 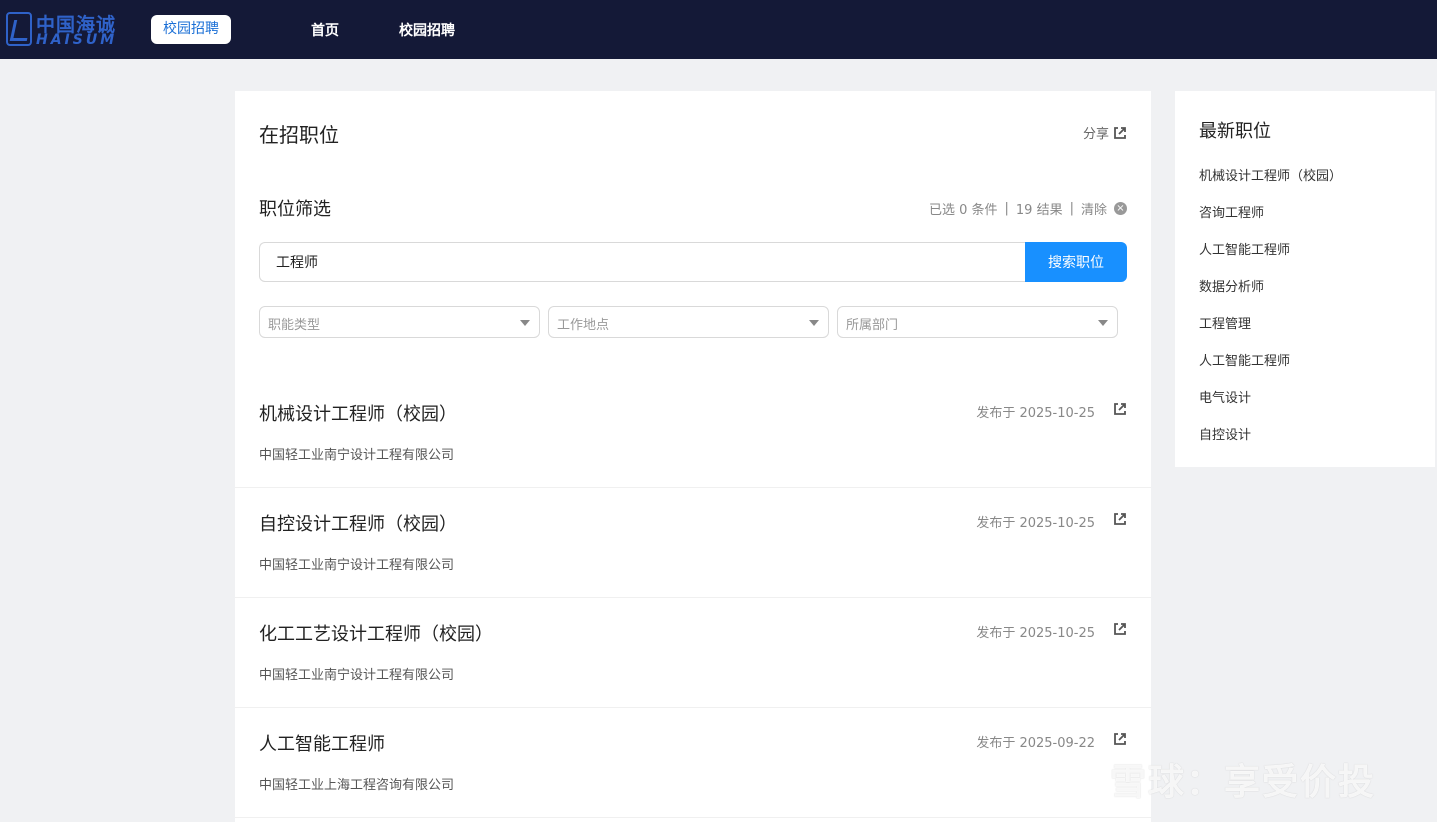 What do you see at coordinates (357, 785) in the screenshot?
I see `job-company: 中国轻工业上海工程咨询有限公司` at bounding box center [357, 785].